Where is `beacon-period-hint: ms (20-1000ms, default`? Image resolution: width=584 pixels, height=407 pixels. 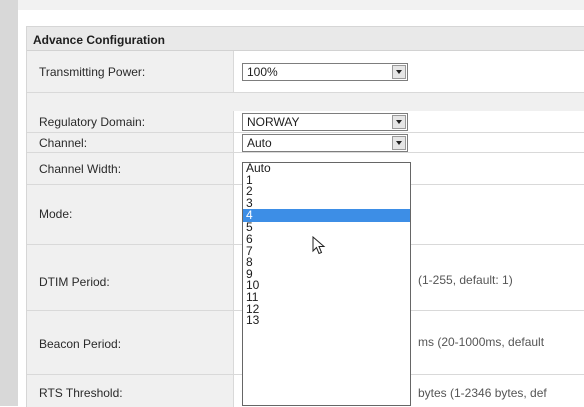
beacon-period-hint: ms (20-1000ms, default is located at coordinates (481, 342).